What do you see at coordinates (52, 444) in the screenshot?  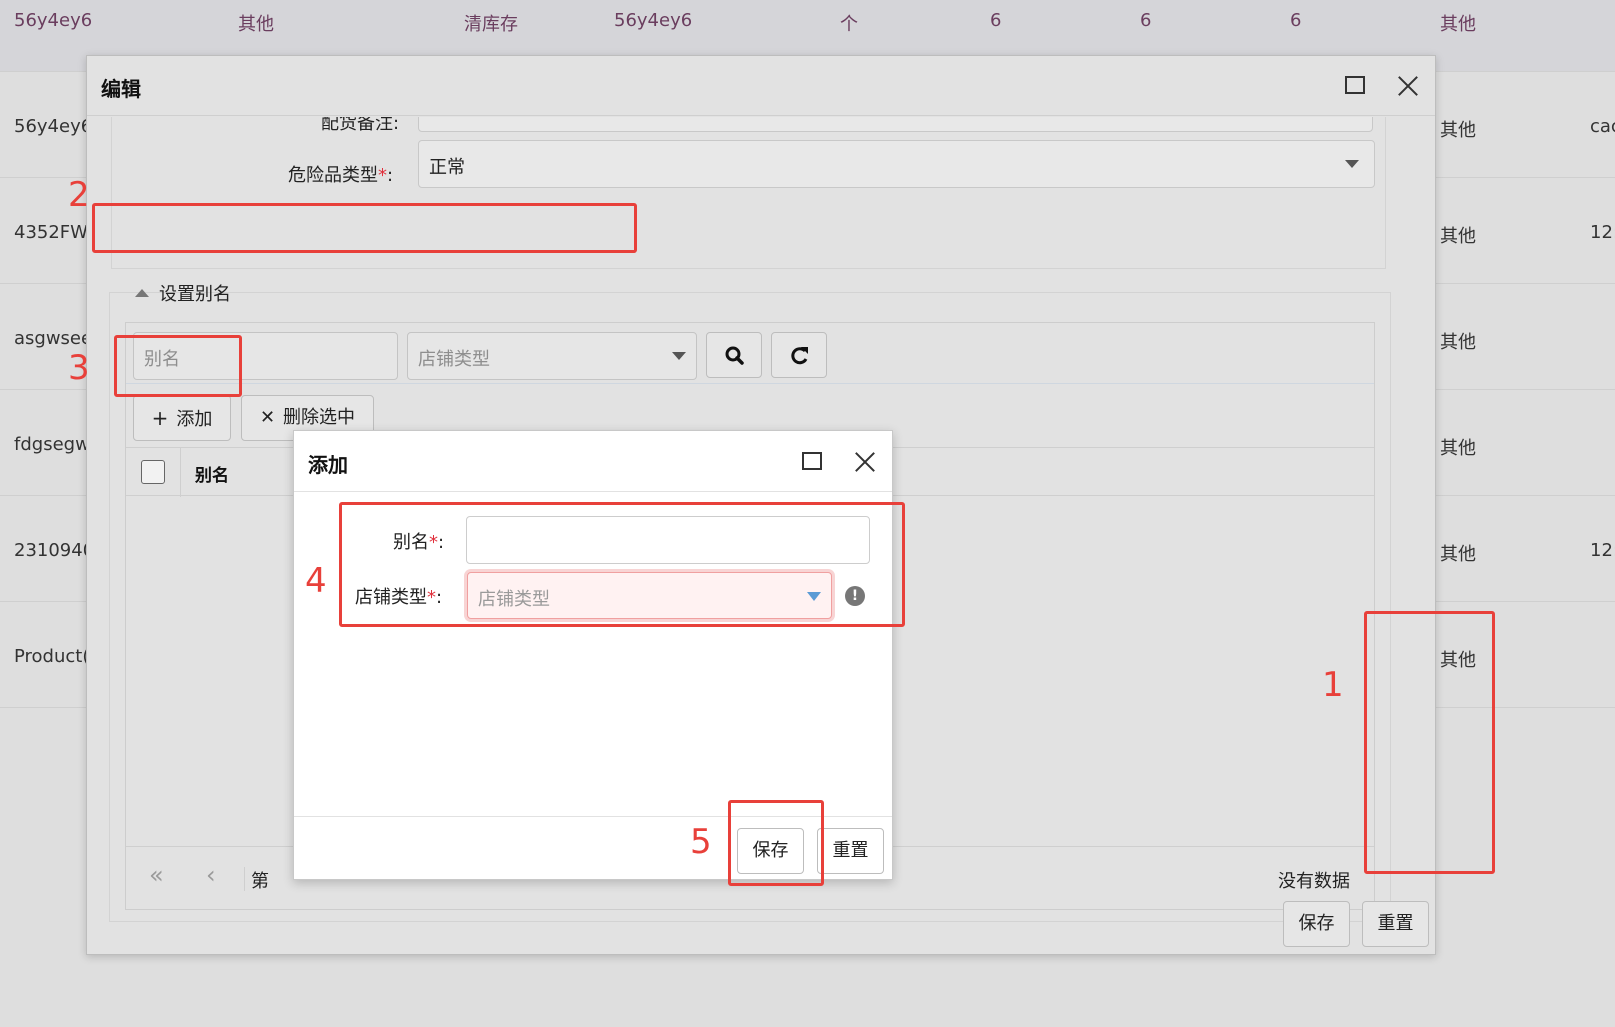 I see `table-cell: fdgsegw` at bounding box center [52, 444].